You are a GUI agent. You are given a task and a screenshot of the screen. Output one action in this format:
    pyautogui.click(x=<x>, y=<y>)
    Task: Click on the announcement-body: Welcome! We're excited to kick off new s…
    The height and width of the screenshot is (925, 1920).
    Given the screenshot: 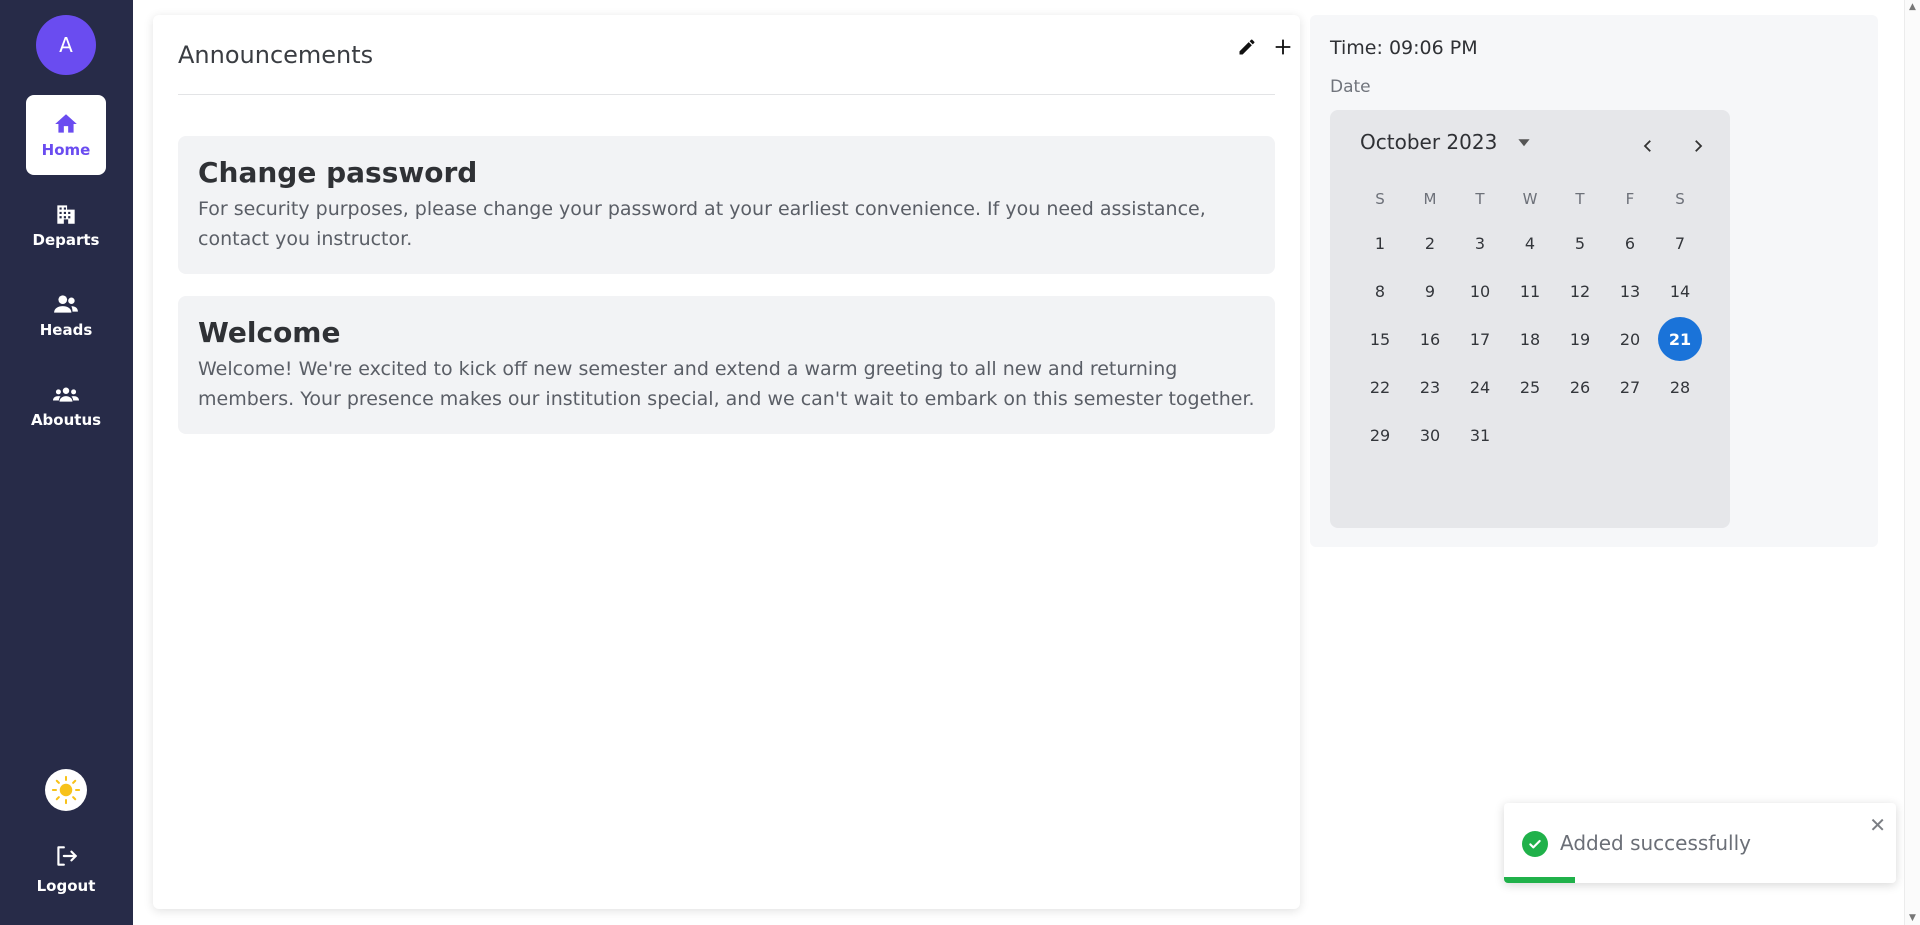 What is the action you would take?
    pyautogui.click(x=726, y=384)
    